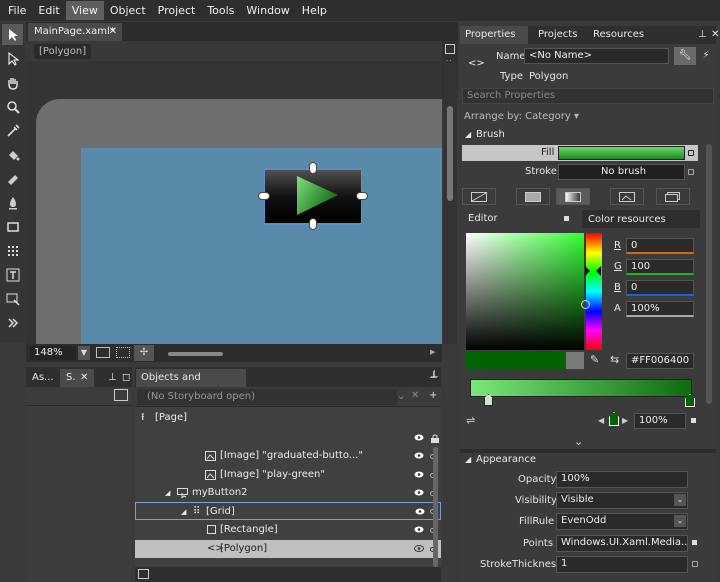 The width and height of the screenshot is (720, 582). Describe the element at coordinates (622, 479) in the screenshot. I see `opacity-field: 100%` at that location.